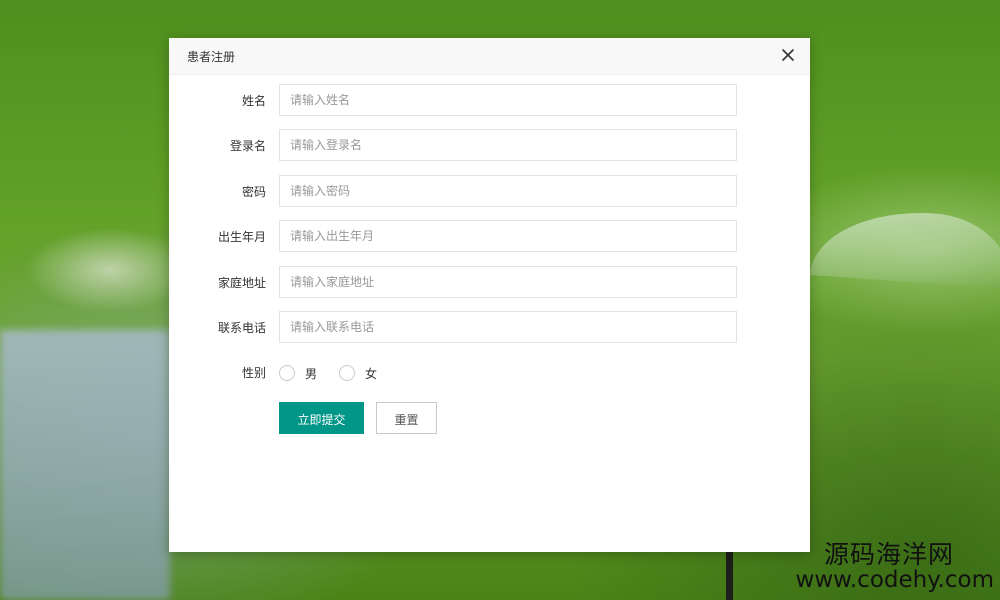 The image size is (1000, 600). What do you see at coordinates (321, 418) in the screenshot?
I see `submit-button: 立即提交` at bounding box center [321, 418].